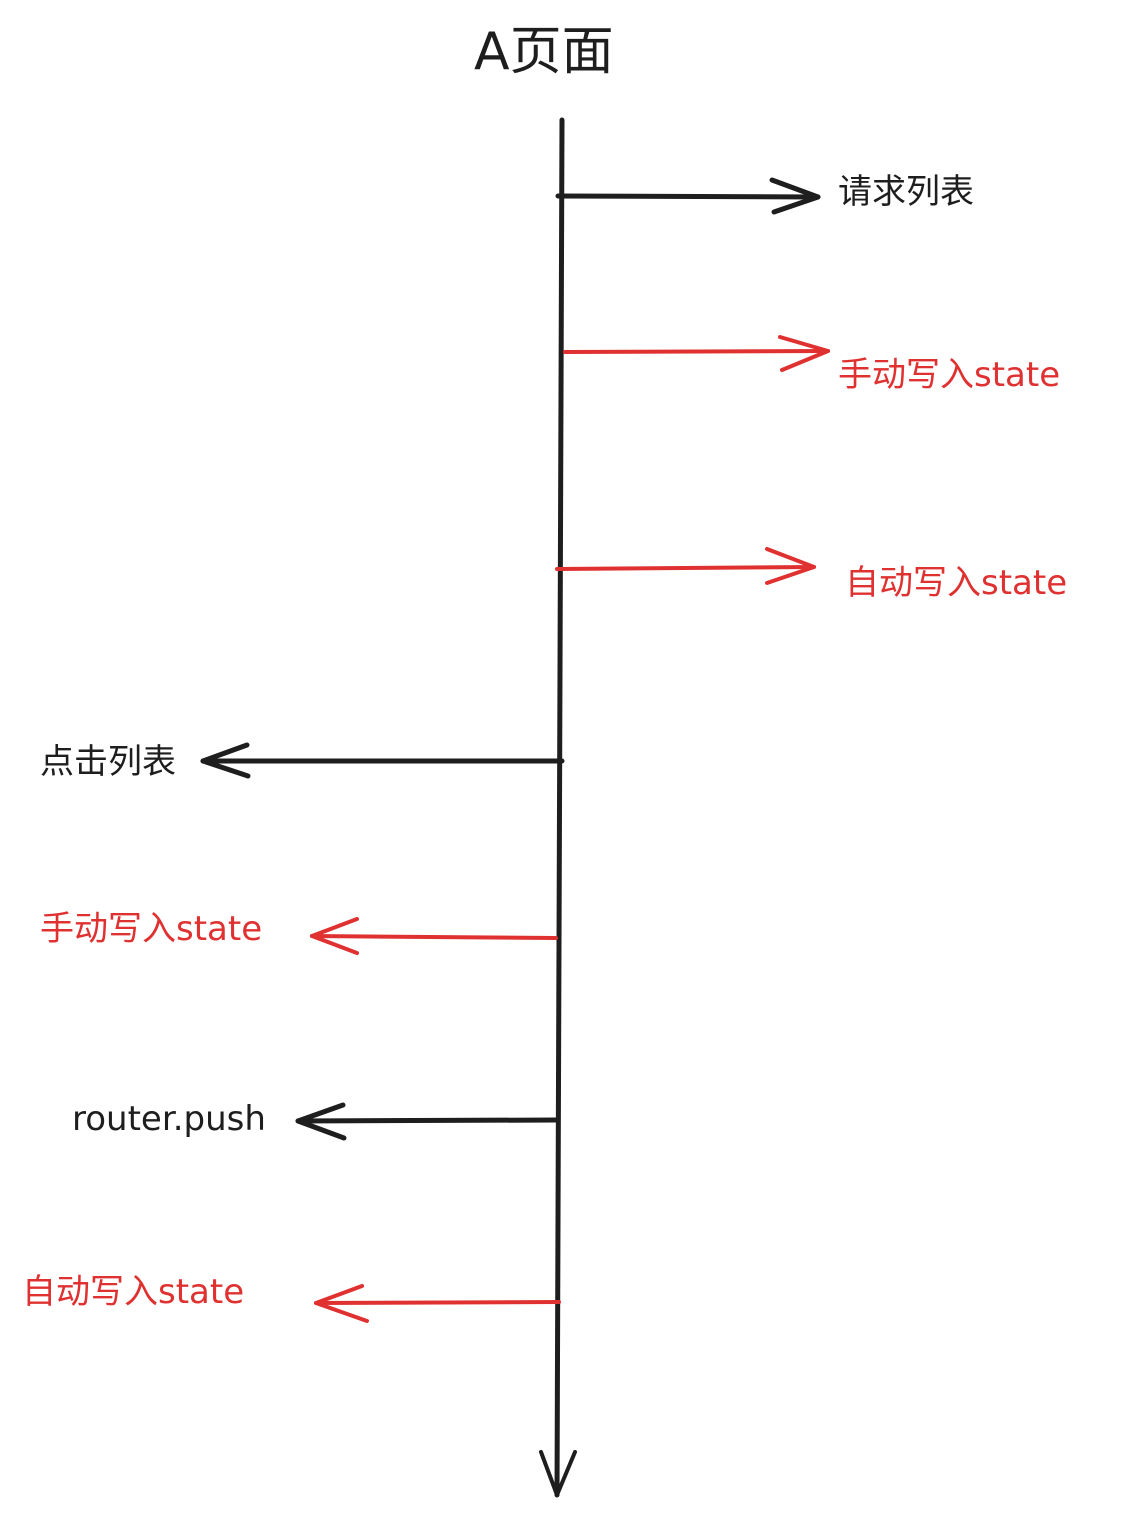 This screenshot has height=1518, width=1127. What do you see at coordinates (949, 375) in the screenshot?
I see `event-label-manual-write-state-right: 手动写入state` at bounding box center [949, 375].